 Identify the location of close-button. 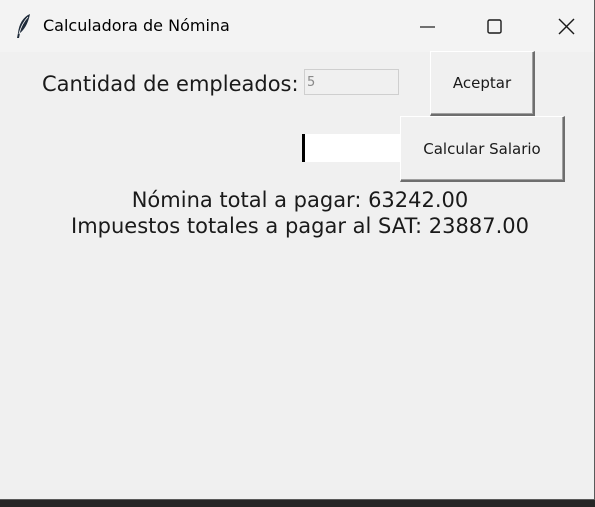
(562, 26).